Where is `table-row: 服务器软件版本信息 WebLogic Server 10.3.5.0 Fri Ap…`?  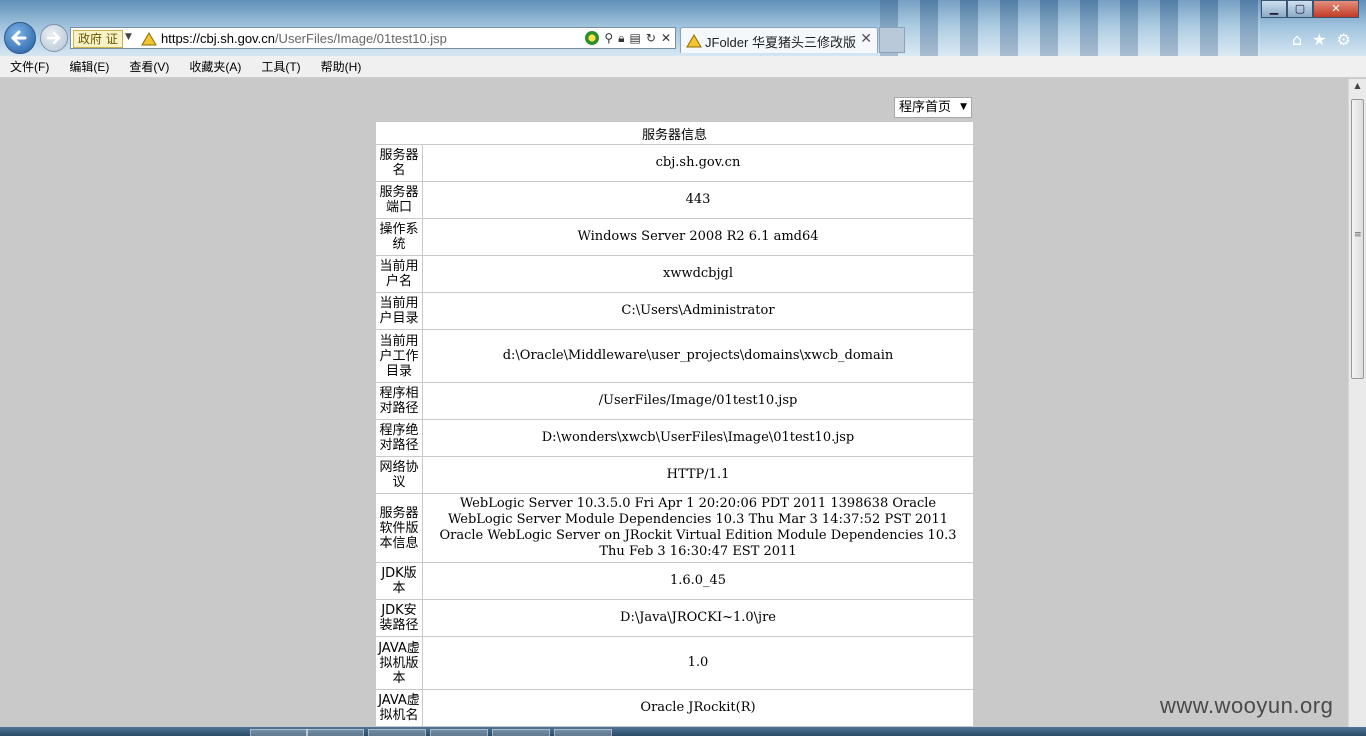
table-row: 服务器软件版本信息 WebLogic Server 10.3.5.0 Fri Ap… is located at coordinates (674, 528).